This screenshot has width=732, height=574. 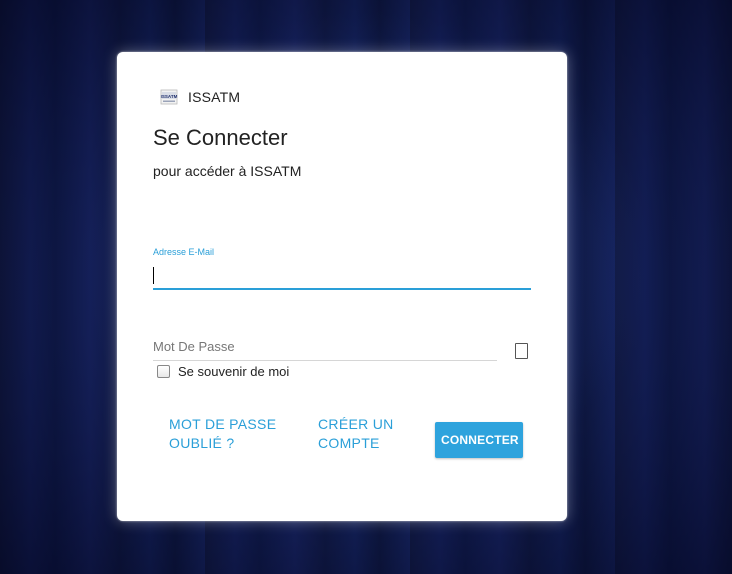 What do you see at coordinates (521, 351) in the screenshot?
I see `show-password-icon` at bounding box center [521, 351].